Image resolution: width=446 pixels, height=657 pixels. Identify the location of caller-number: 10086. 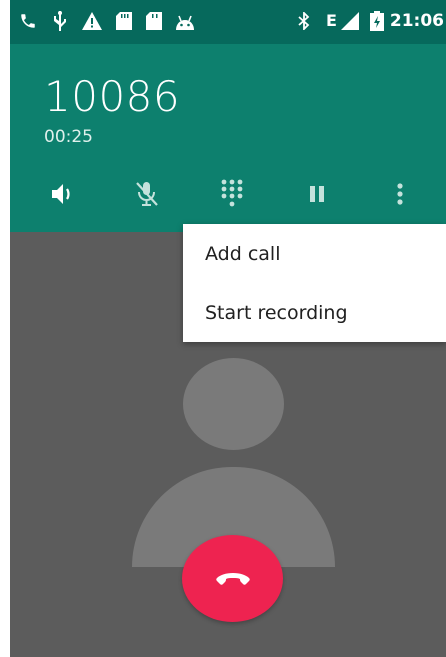
(112, 96).